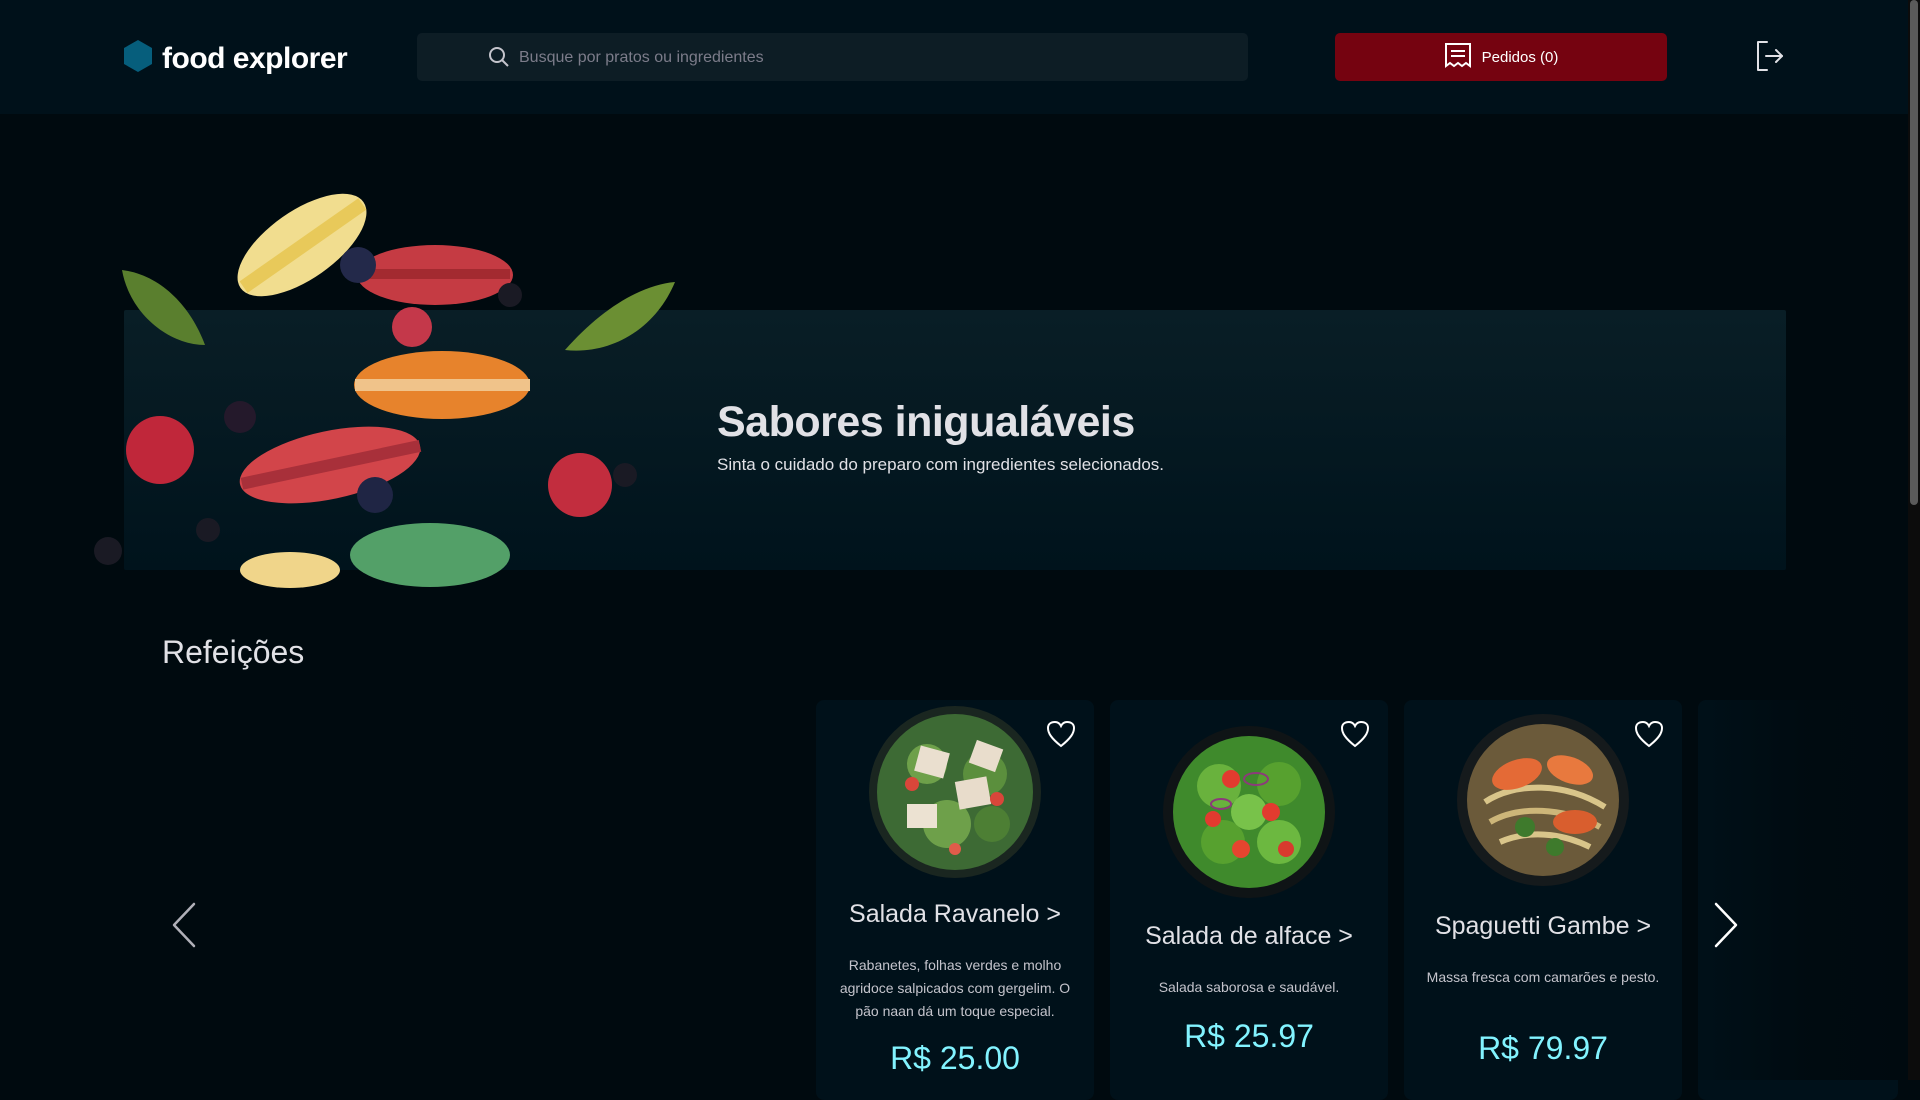 This screenshot has width=1920, height=1100. I want to click on dish-name: Spaguetti Gambe >, so click(1543, 926).